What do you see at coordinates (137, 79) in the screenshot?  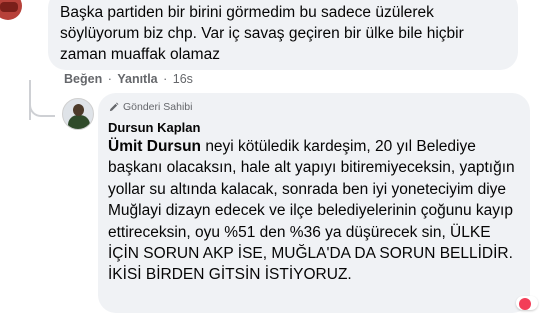 I see `reply-button: Yanıtla` at bounding box center [137, 79].